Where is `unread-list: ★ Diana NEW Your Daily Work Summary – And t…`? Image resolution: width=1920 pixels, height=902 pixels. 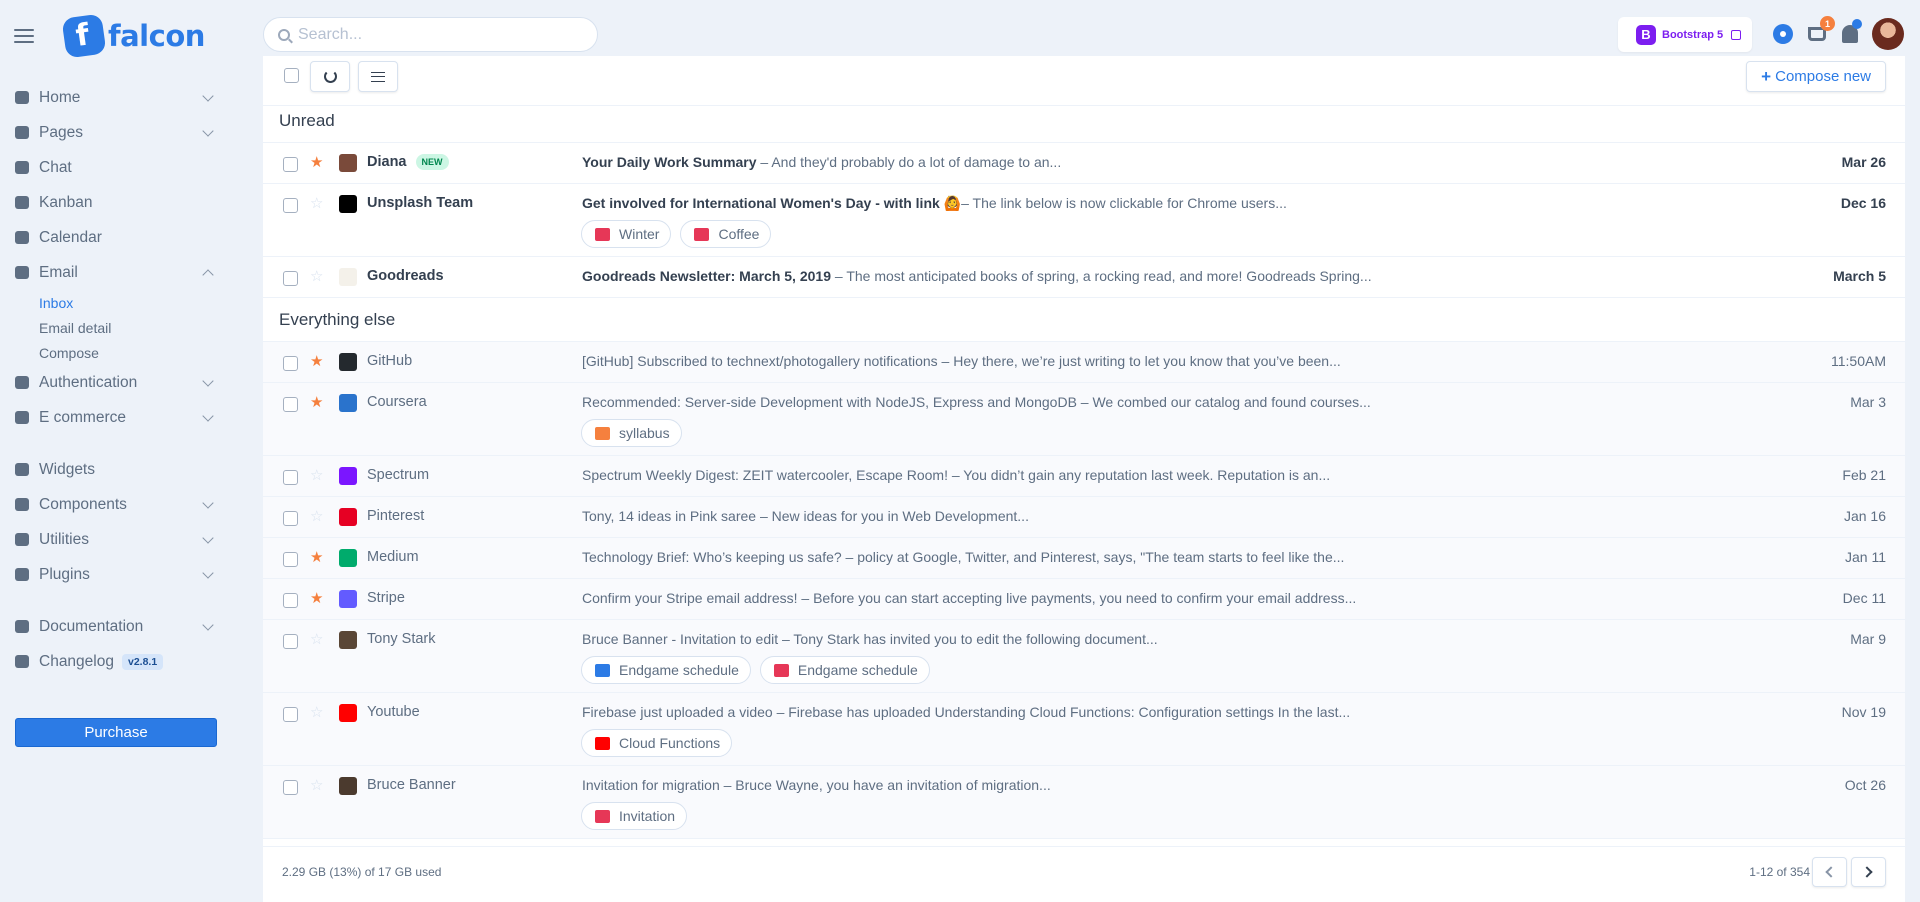
unread-list: ★ Diana NEW Your Daily Work Summary – And t… is located at coordinates (1084, 220).